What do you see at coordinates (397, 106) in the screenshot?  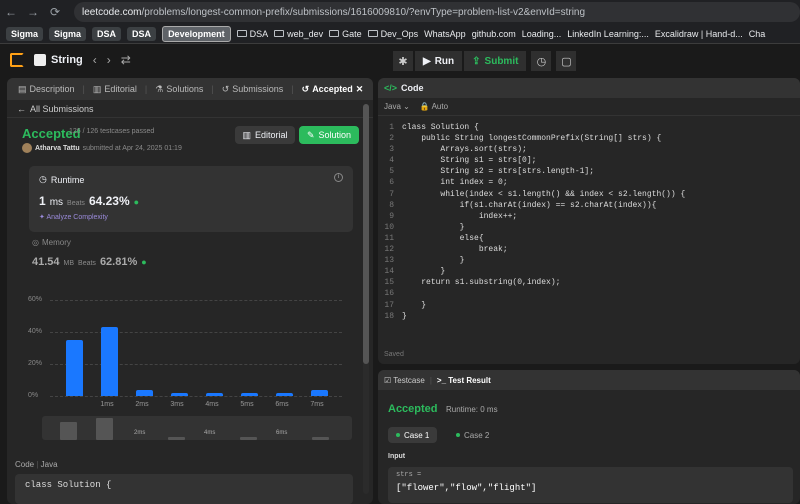 I see `language-select: Java ⌄` at bounding box center [397, 106].